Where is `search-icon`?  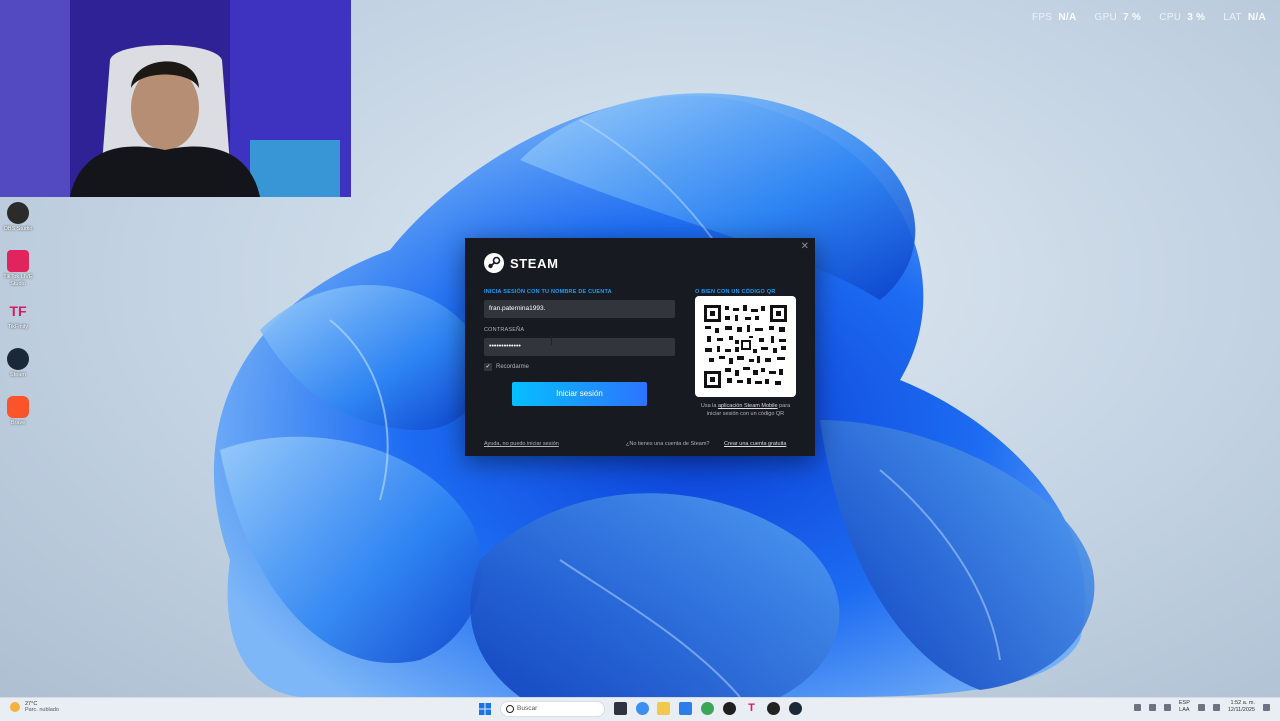
search-icon is located at coordinates (510, 709).